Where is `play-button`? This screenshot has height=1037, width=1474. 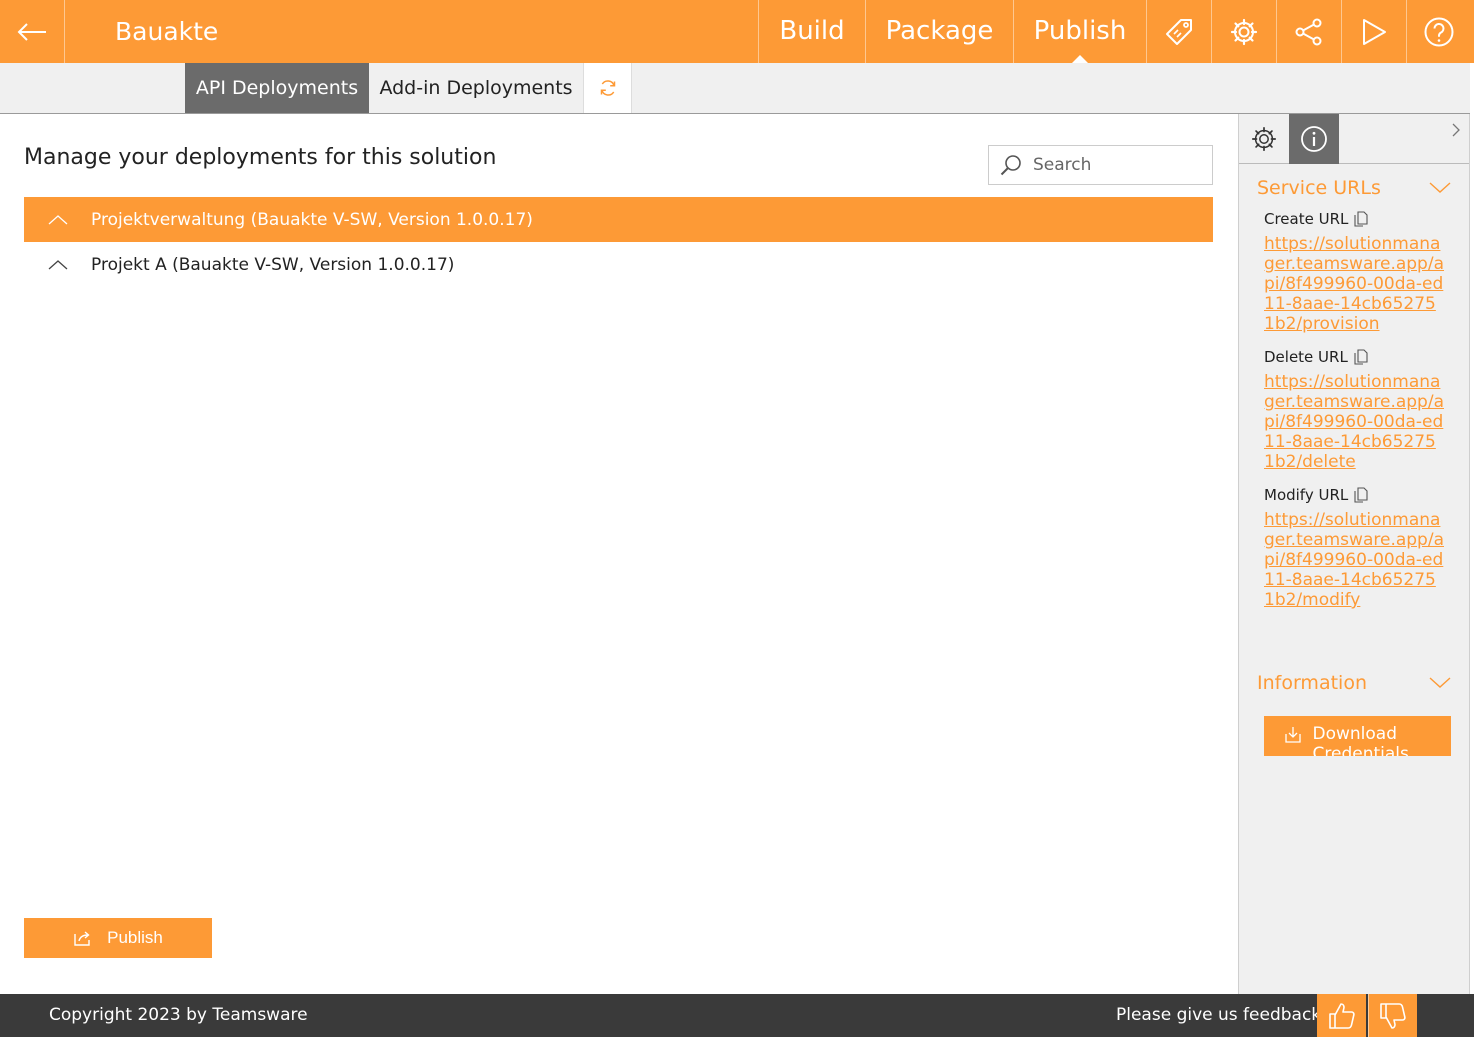 play-button is located at coordinates (1373, 31).